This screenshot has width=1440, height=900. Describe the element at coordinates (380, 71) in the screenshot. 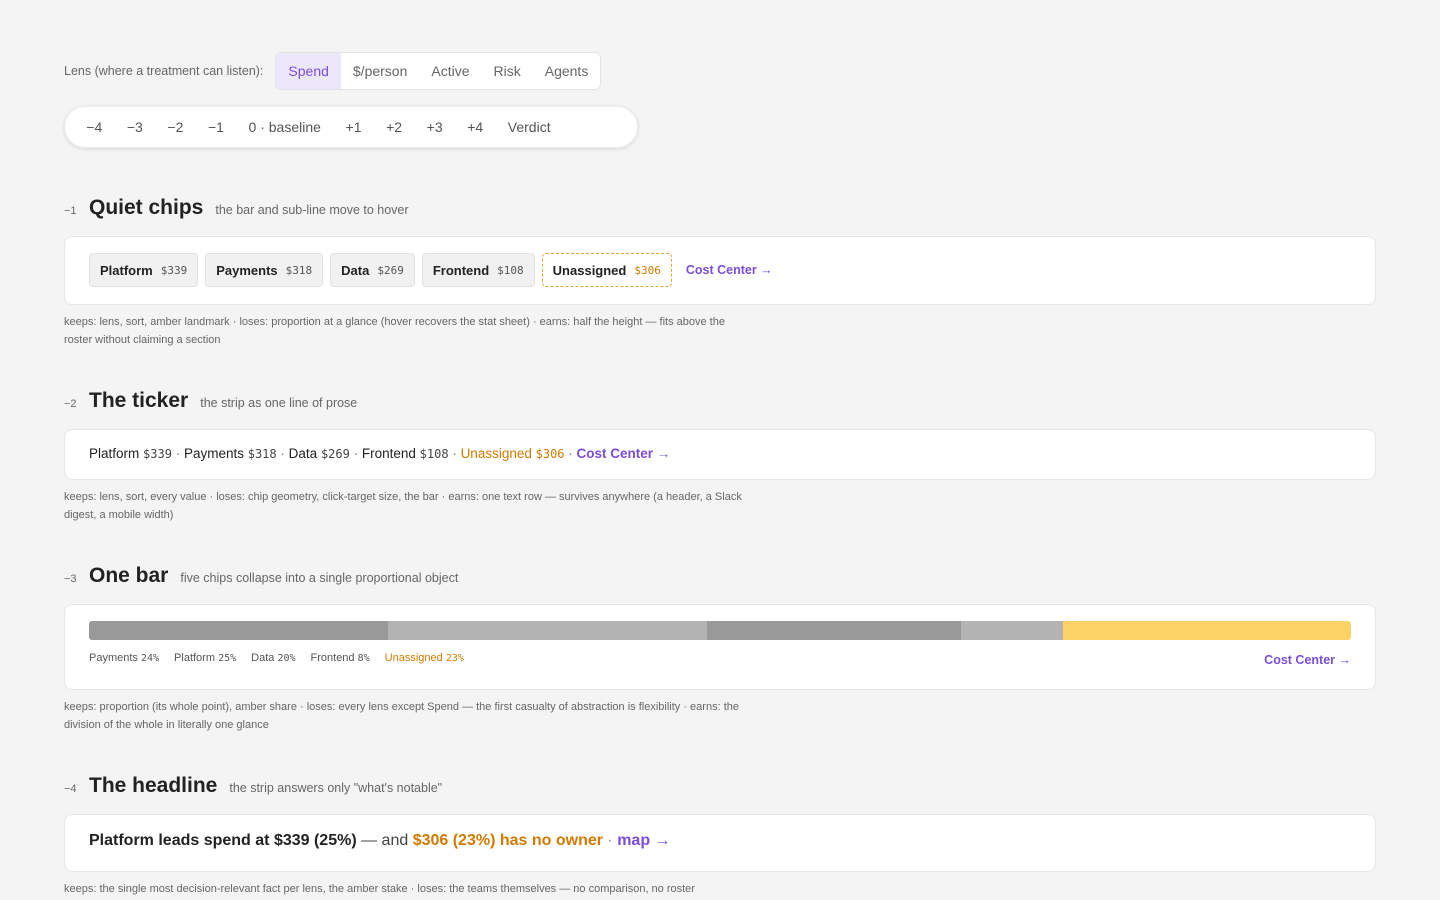

I see `lens-per-person-button: $/person` at that location.